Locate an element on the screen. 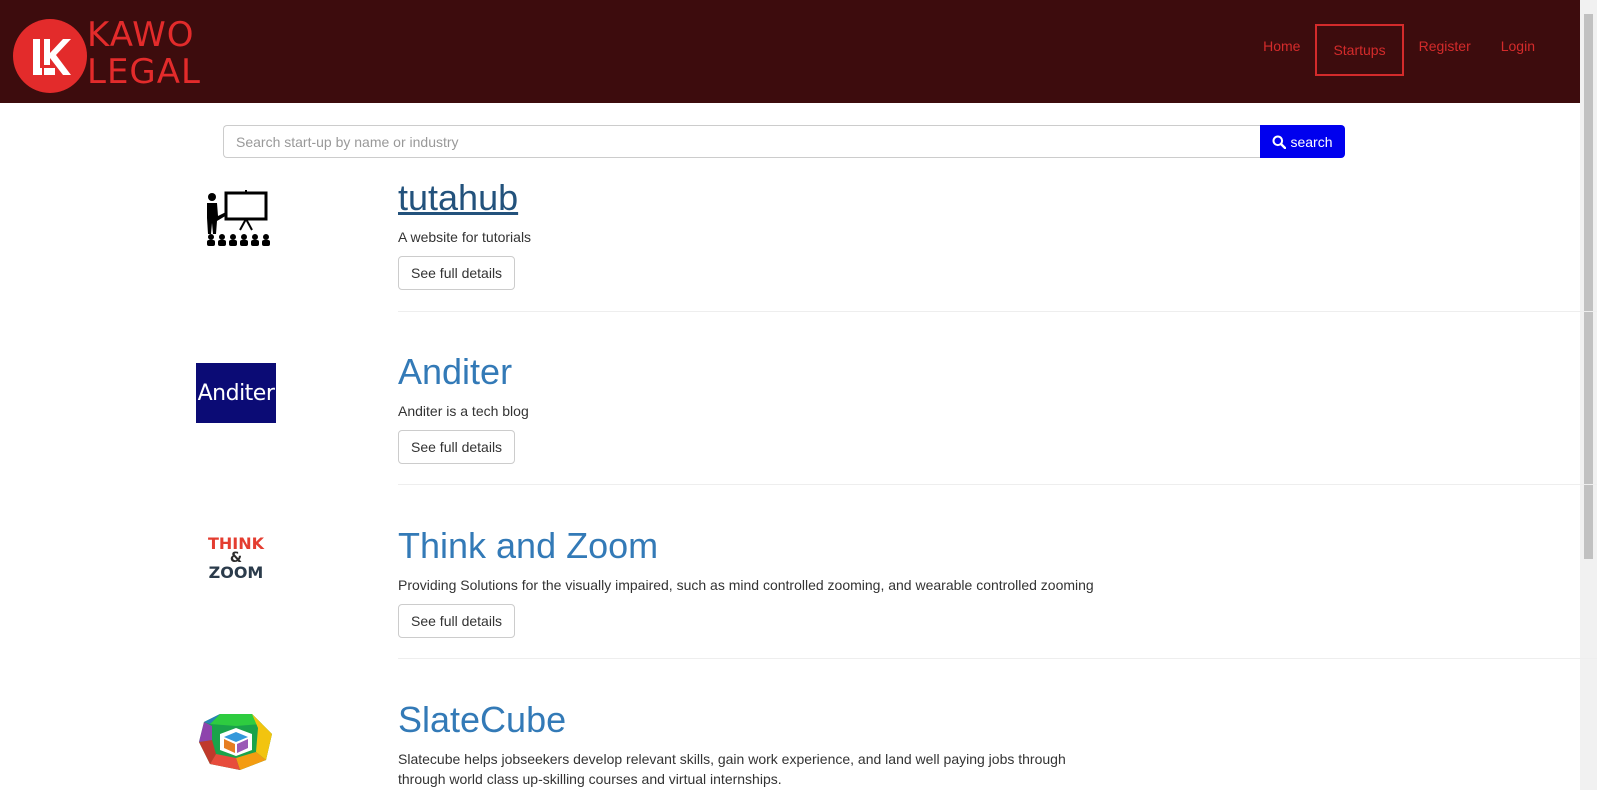  brand-line-1: KAWO is located at coordinates (141, 35).